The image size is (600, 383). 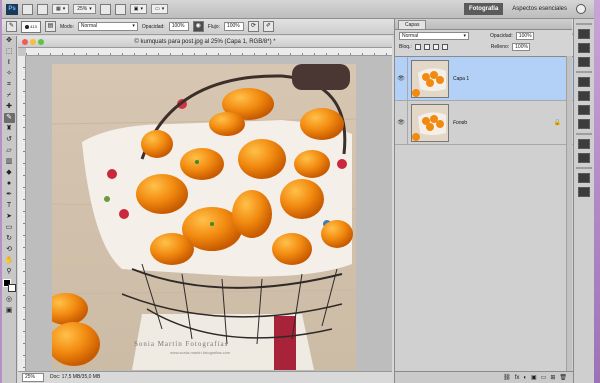 I want to click on pressure-opacity-toggle: ◉, so click(x=198, y=26).